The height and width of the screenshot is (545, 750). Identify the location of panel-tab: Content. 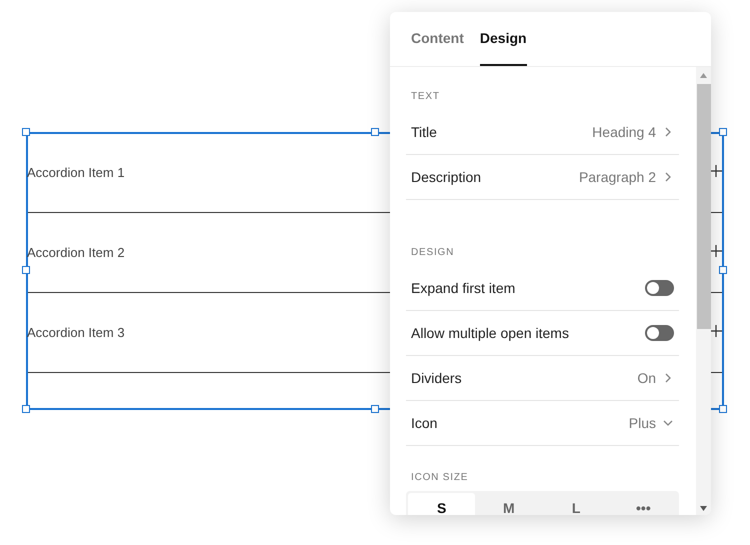
(437, 39).